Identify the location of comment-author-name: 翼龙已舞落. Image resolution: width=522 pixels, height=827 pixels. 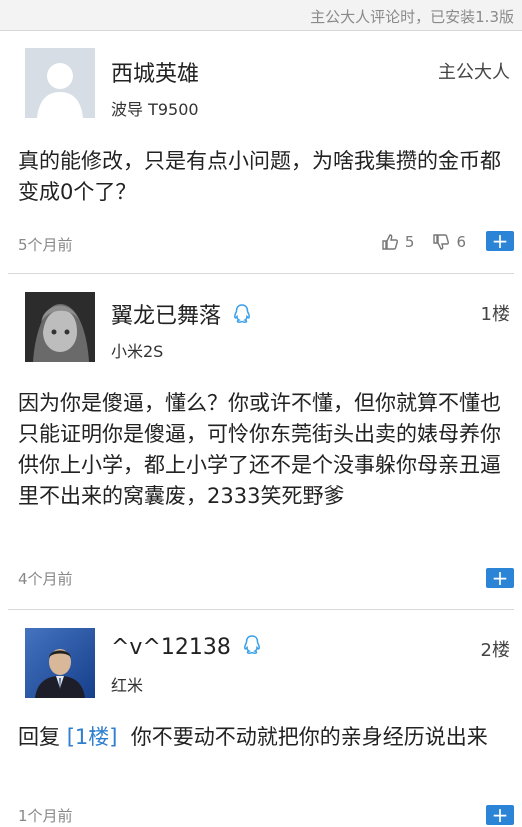
(182, 314).